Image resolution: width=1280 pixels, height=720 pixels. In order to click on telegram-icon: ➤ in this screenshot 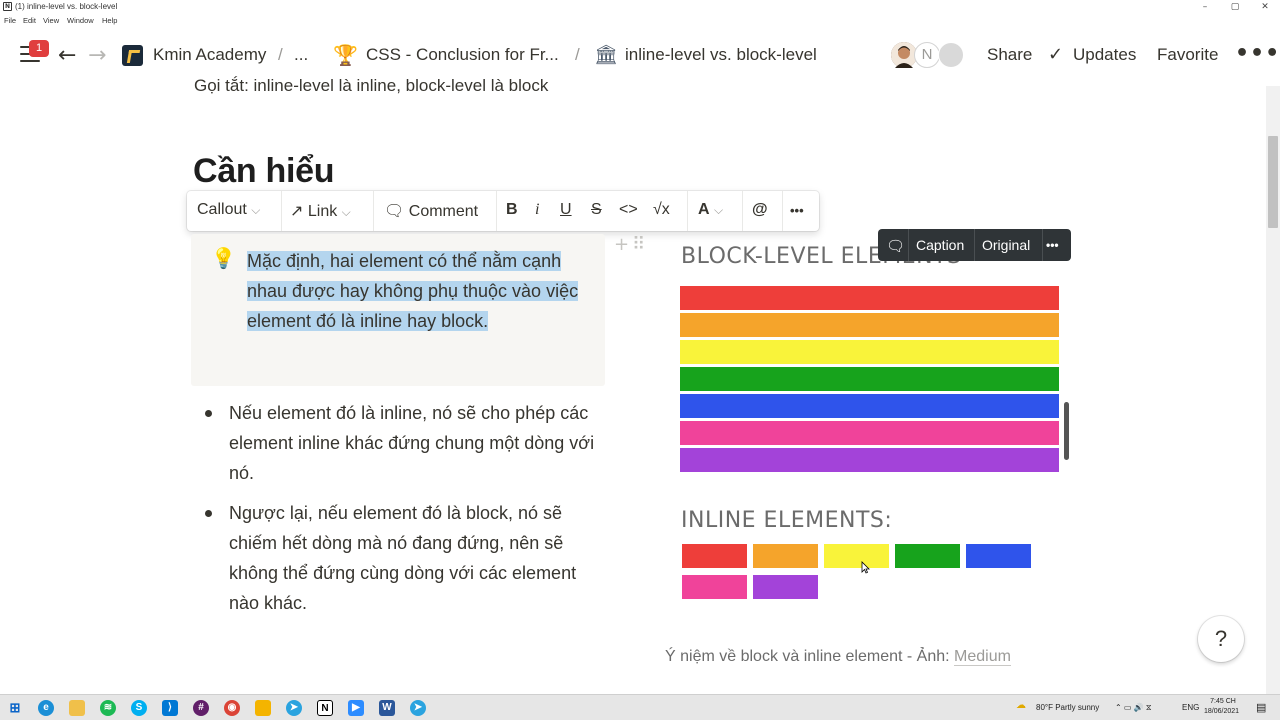, I will do `click(294, 708)`.